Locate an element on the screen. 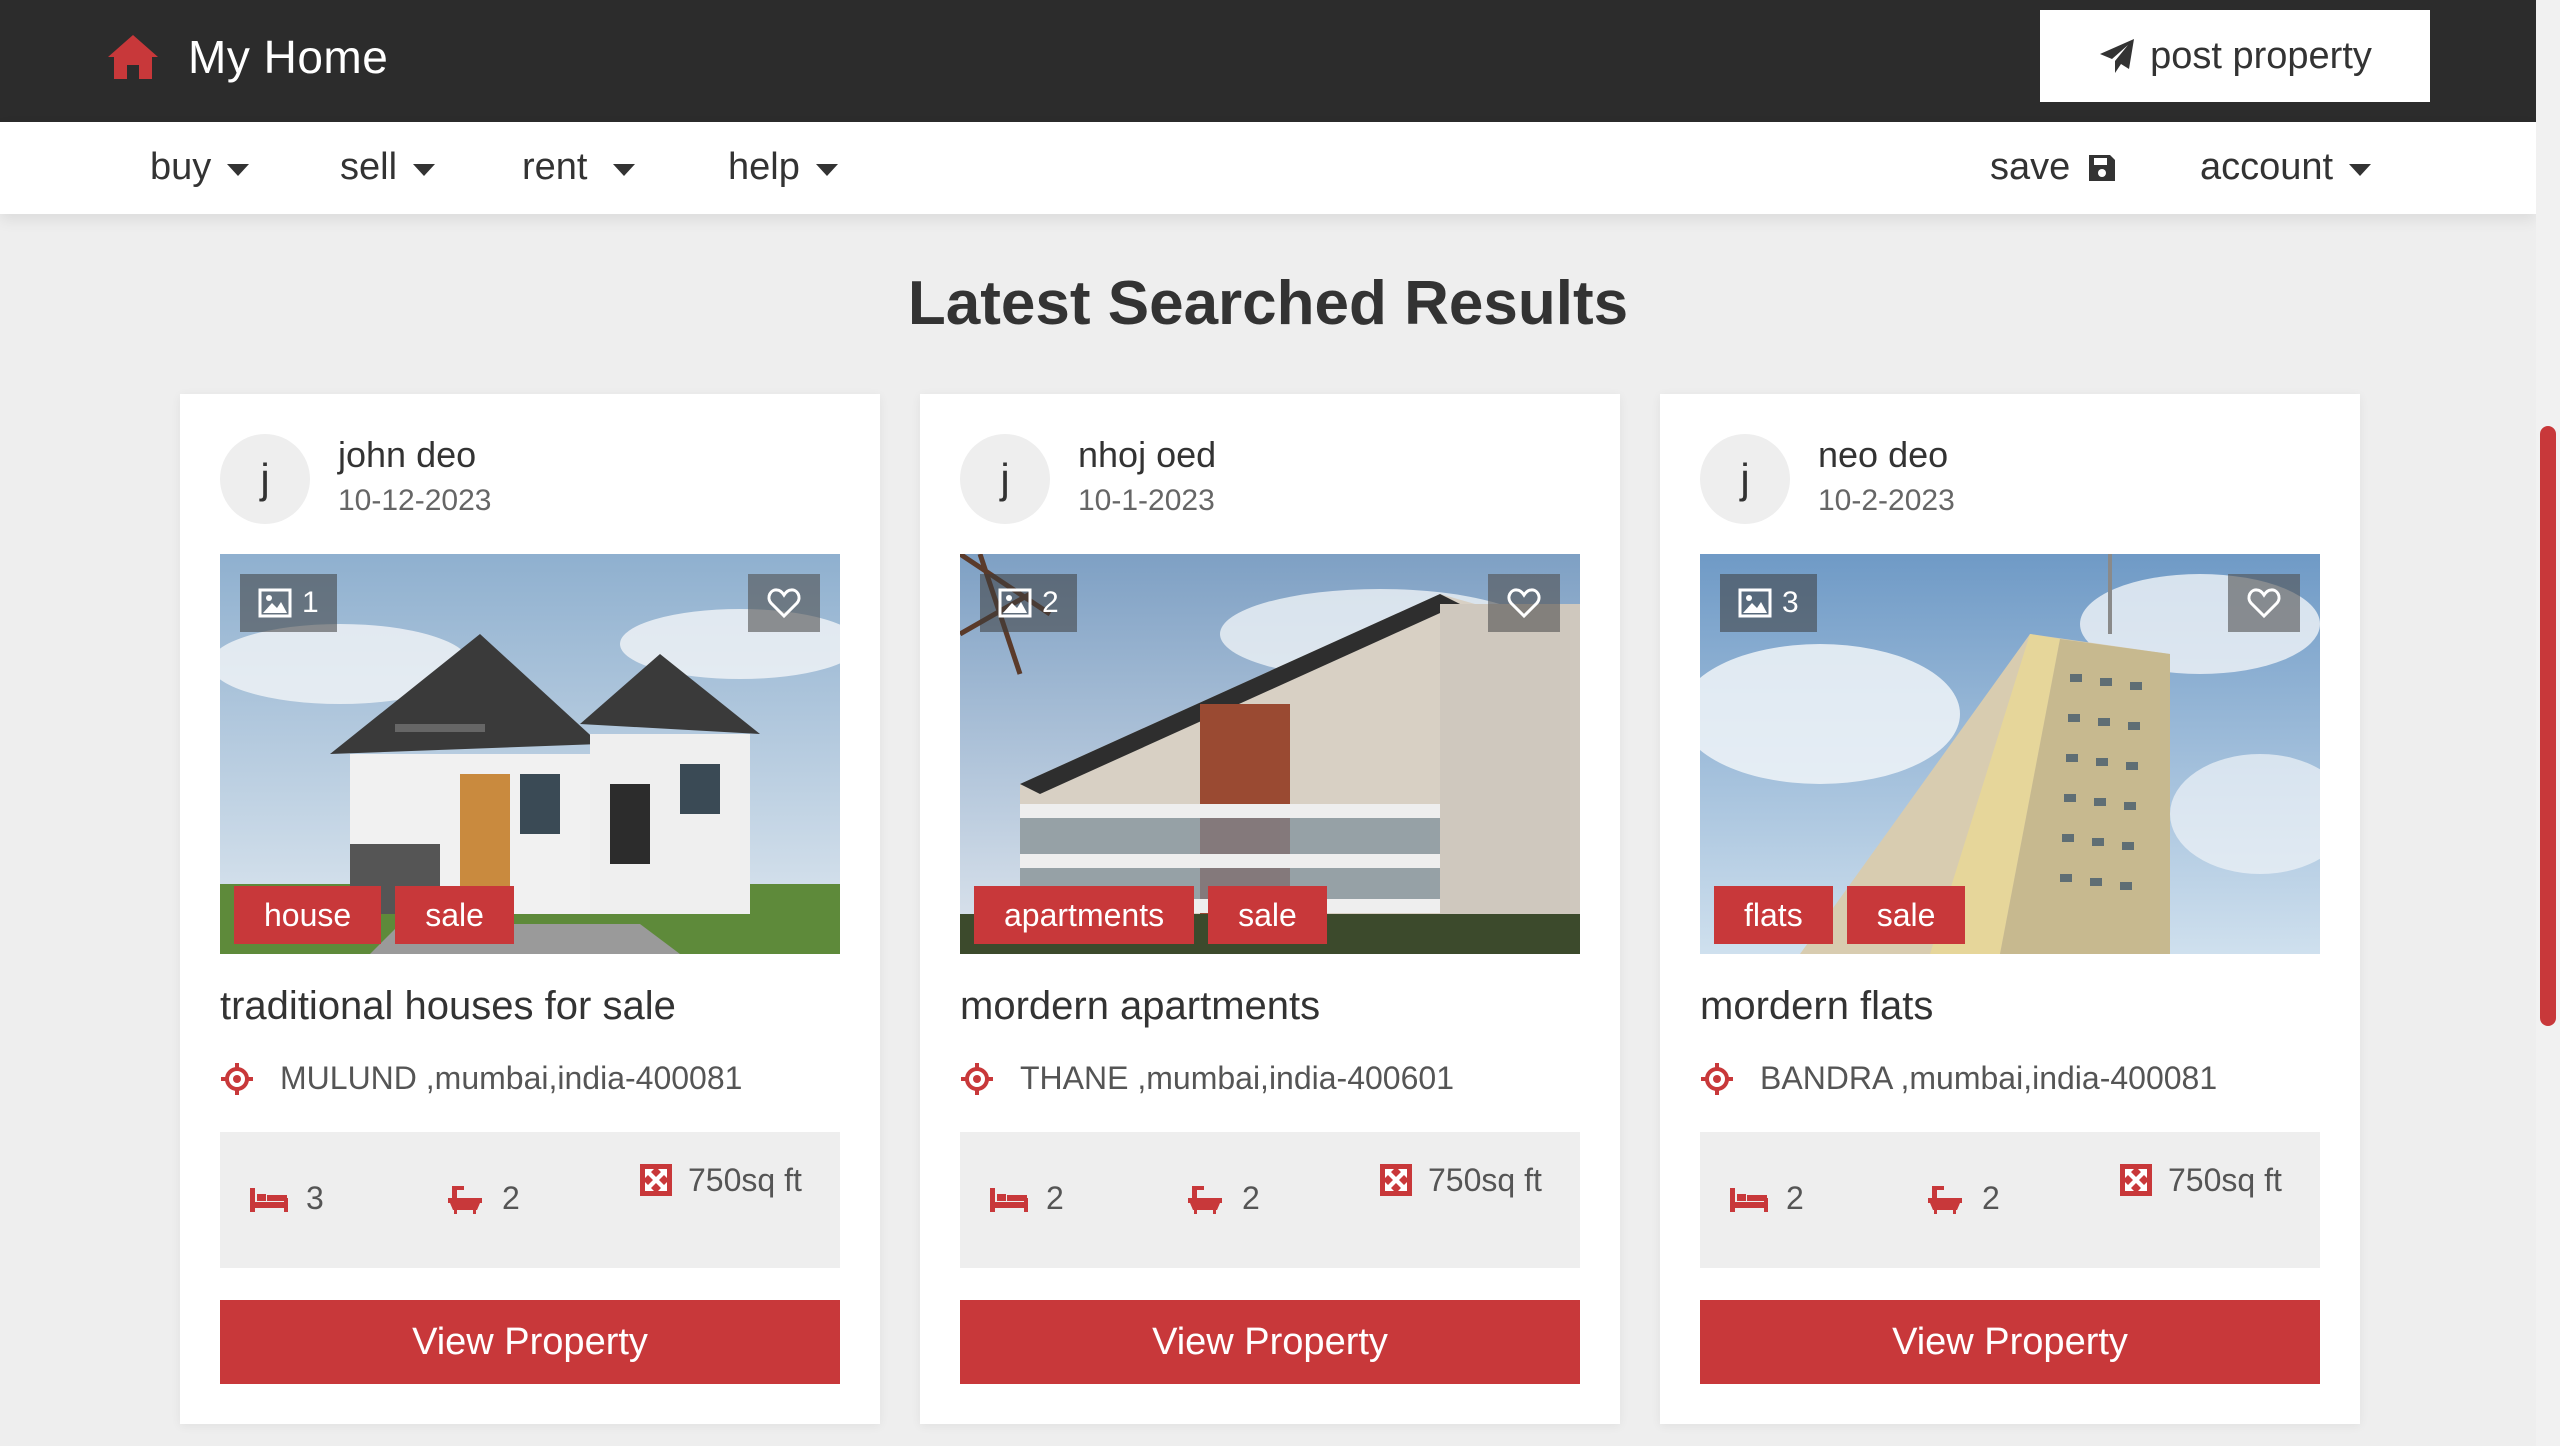  scrollbar is located at coordinates (2548, 723).